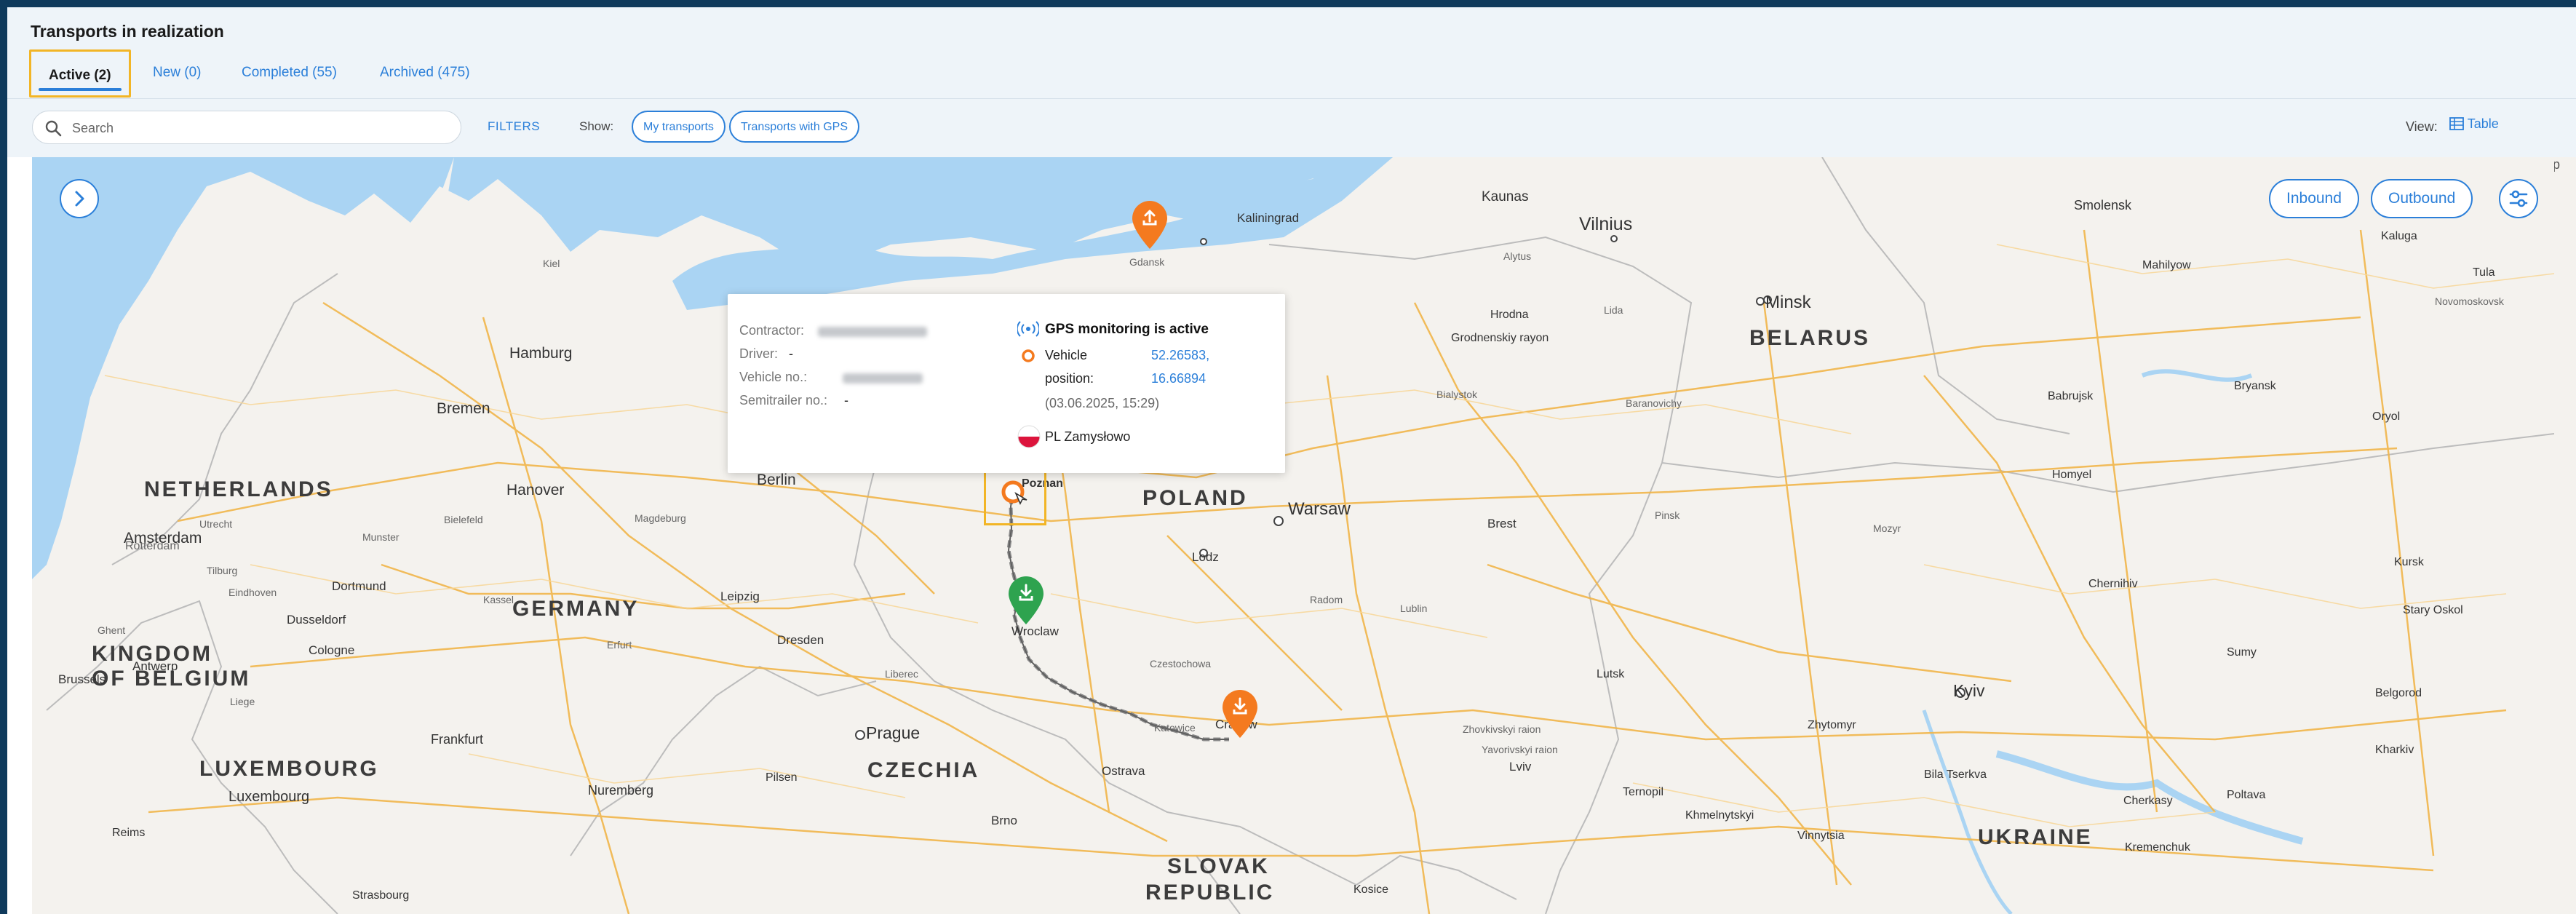 This screenshot has width=2576, height=914. What do you see at coordinates (2484, 272) in the screenshot?
I see `city-tula: Tula` at bounding box center [2484, 272].